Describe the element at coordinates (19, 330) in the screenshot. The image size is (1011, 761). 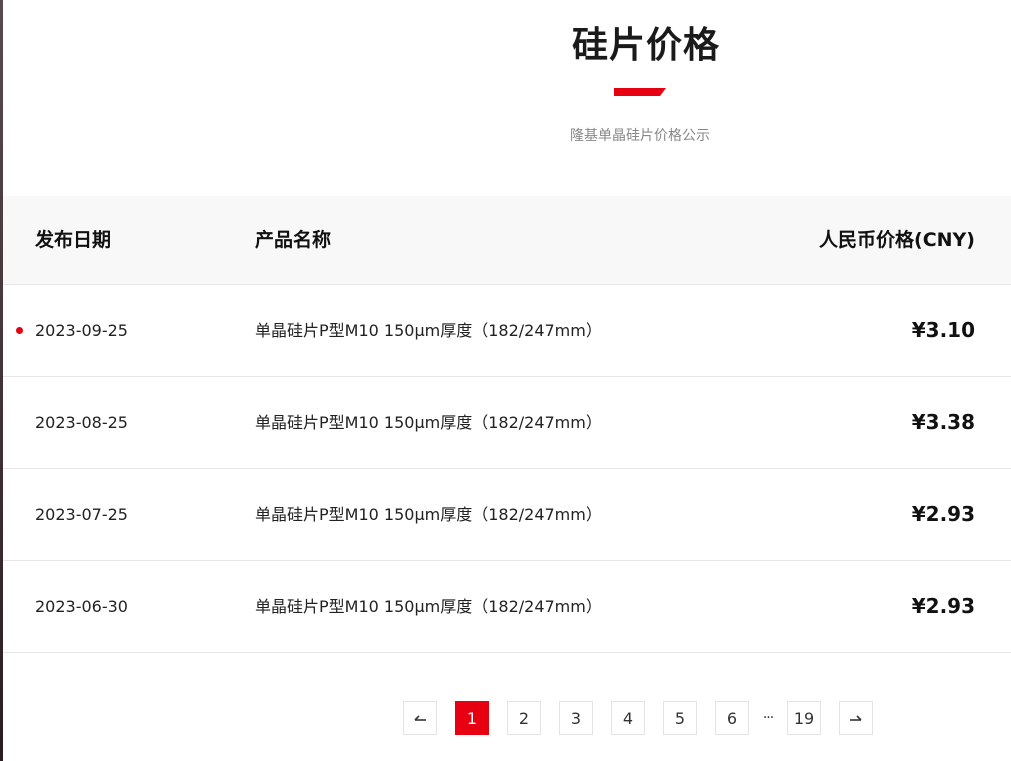
I see `latest-dot-icon` at that location.